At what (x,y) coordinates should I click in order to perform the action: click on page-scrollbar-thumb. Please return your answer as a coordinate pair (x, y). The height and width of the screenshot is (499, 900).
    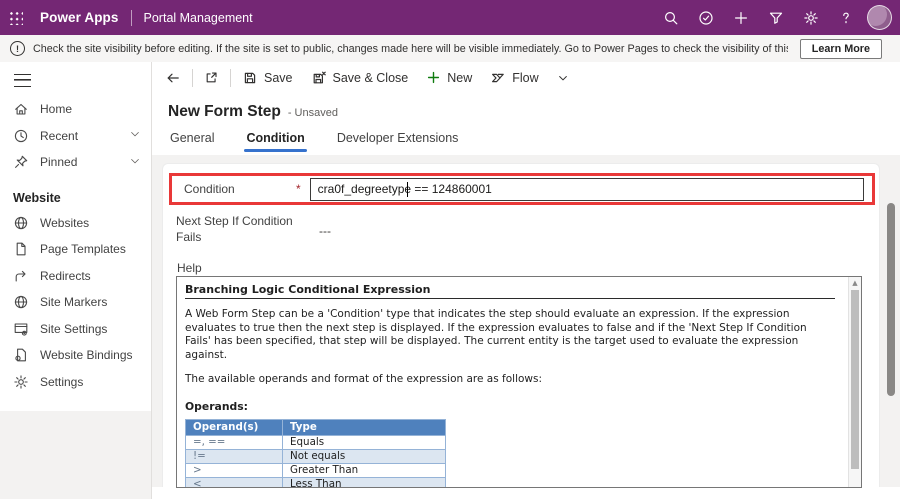
    Looking at the image, I should click on (891, 299).